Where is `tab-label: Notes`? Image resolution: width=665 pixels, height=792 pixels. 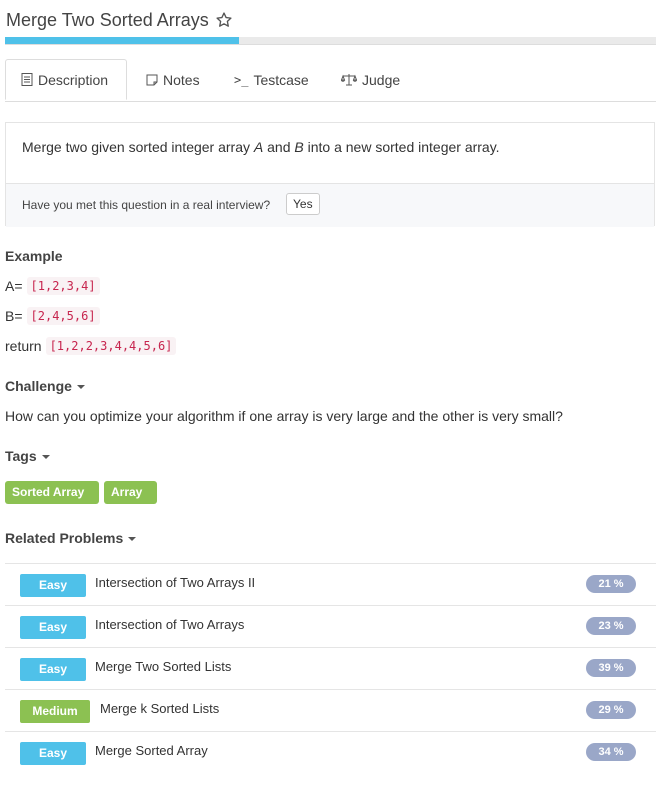 tab-label: Notes is located at coordinates (181, 79).